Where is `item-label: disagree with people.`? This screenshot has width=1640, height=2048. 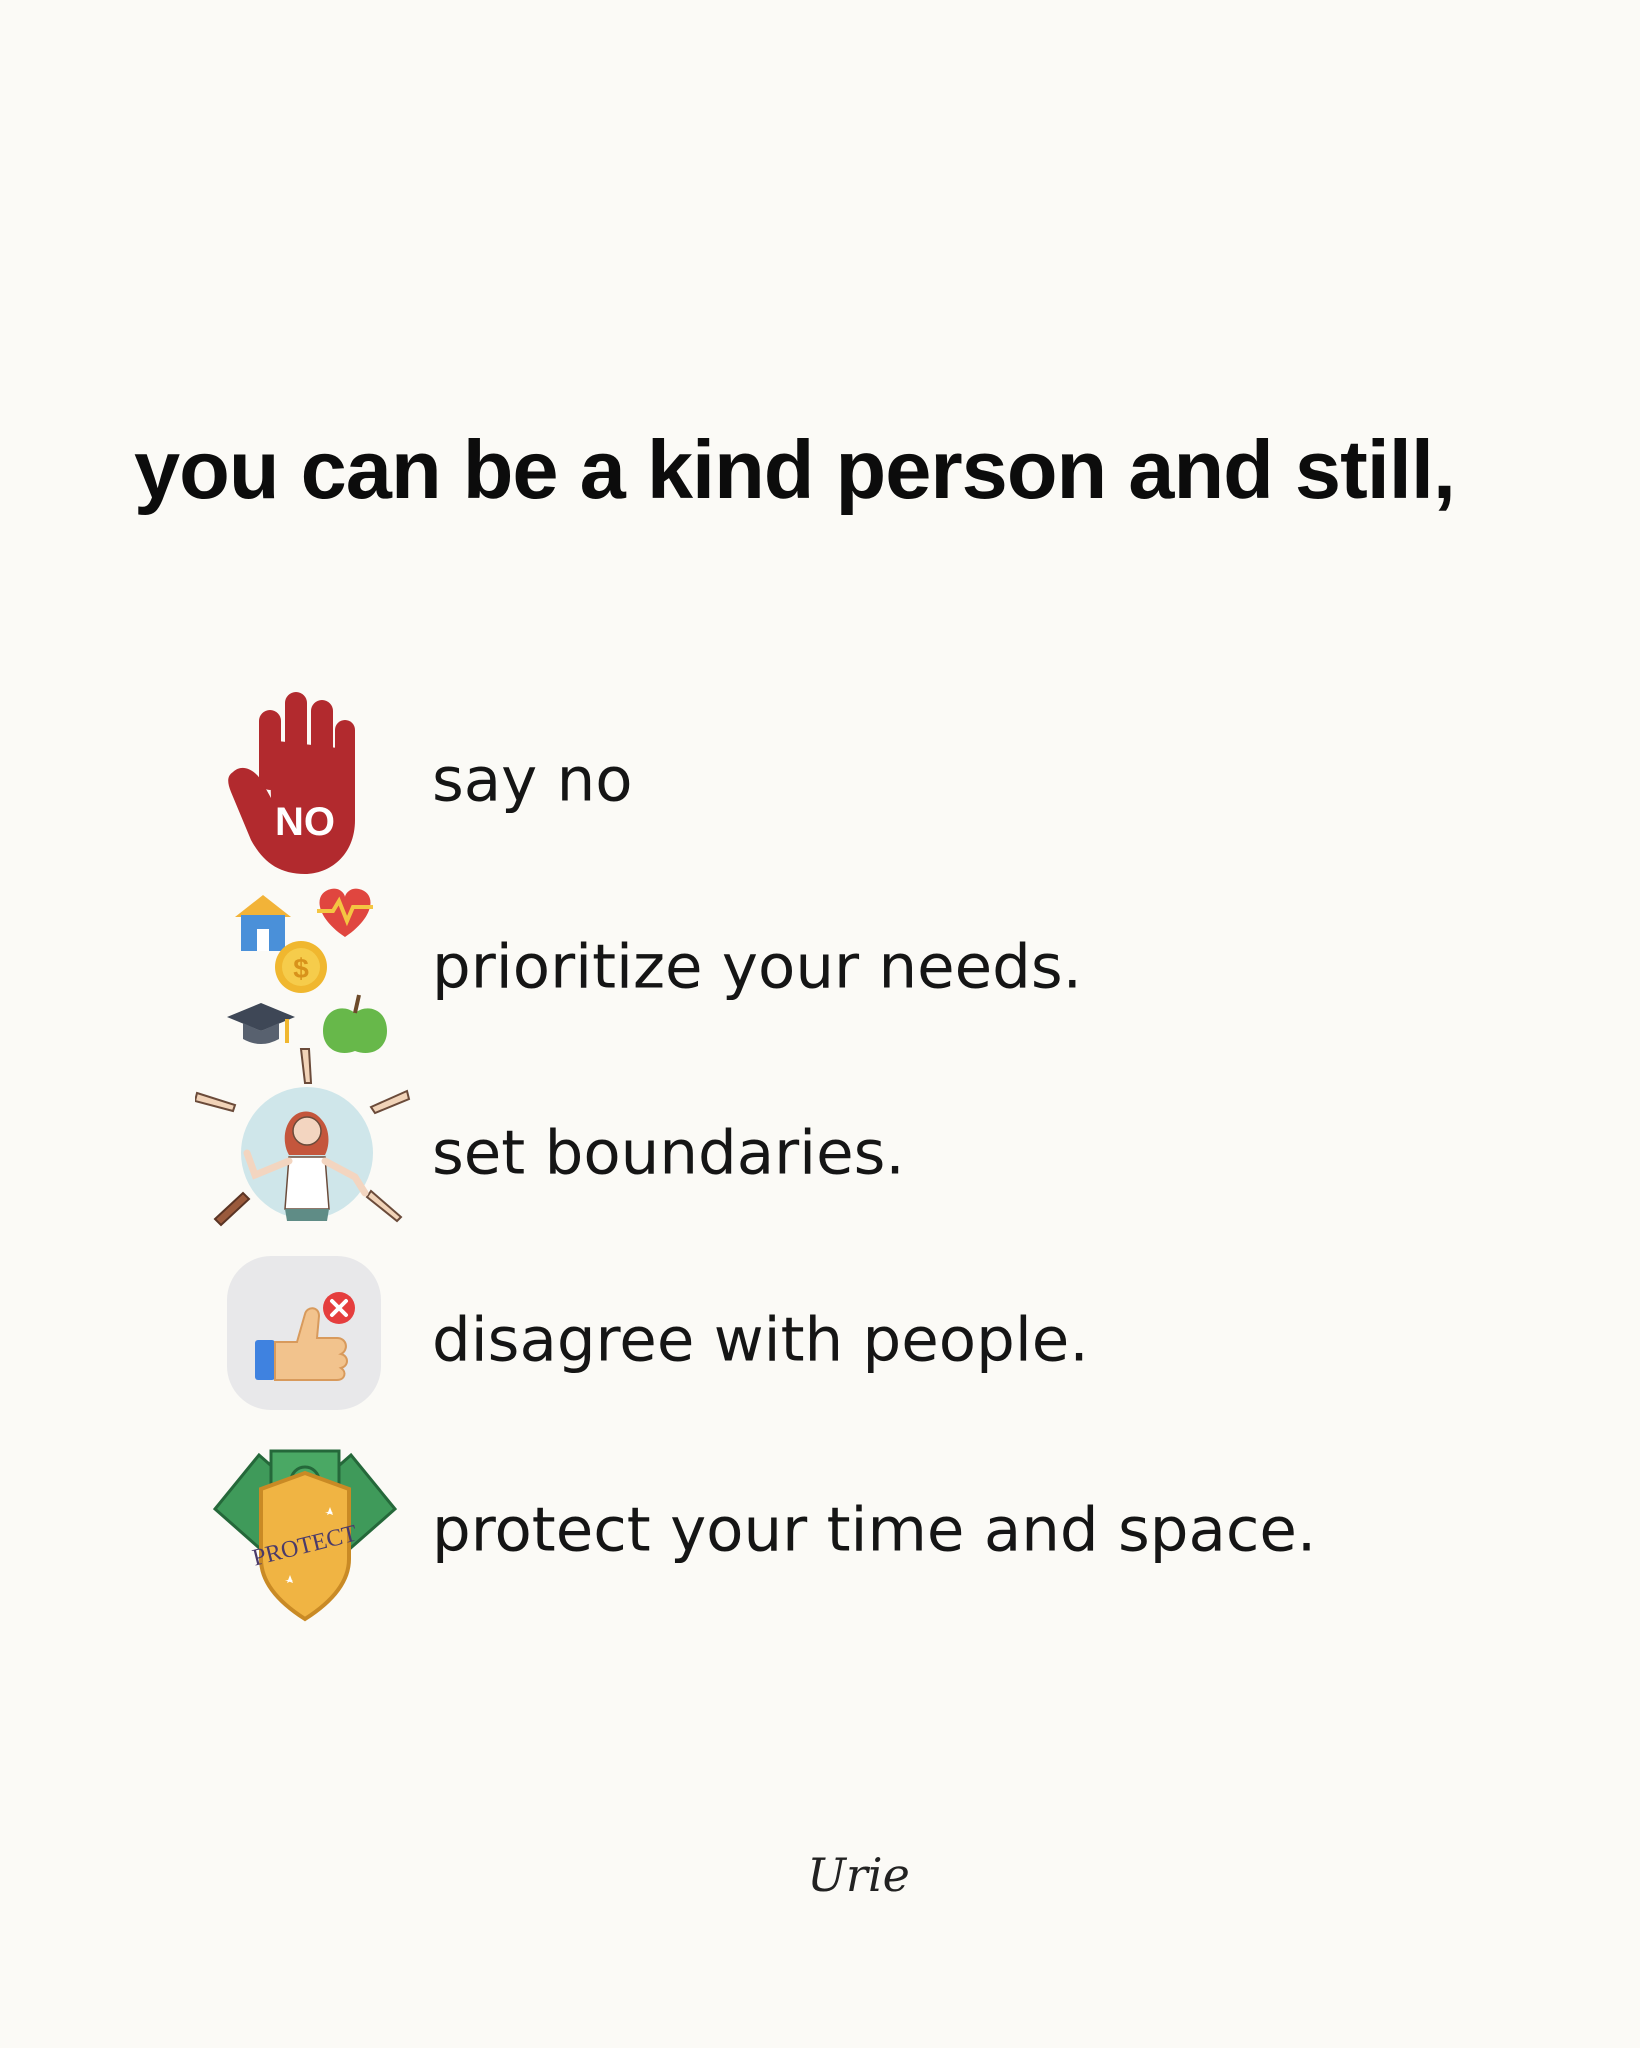 item-label: disagree with people. is located at coordinates (760, 1340).